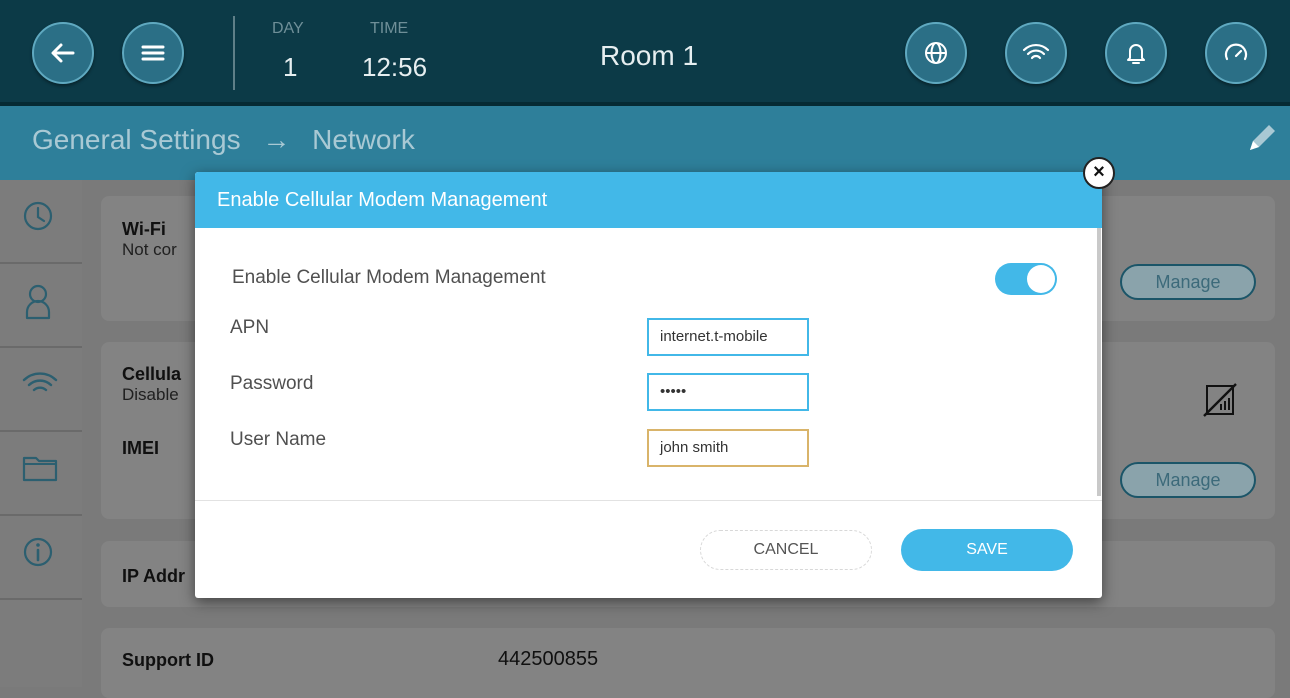 Image resolution: width=1290 pixels, height=698 pixels. Describe the element at coordinates (141, 448) in the screenshot. I see `imei-label: IMEI` at that location.